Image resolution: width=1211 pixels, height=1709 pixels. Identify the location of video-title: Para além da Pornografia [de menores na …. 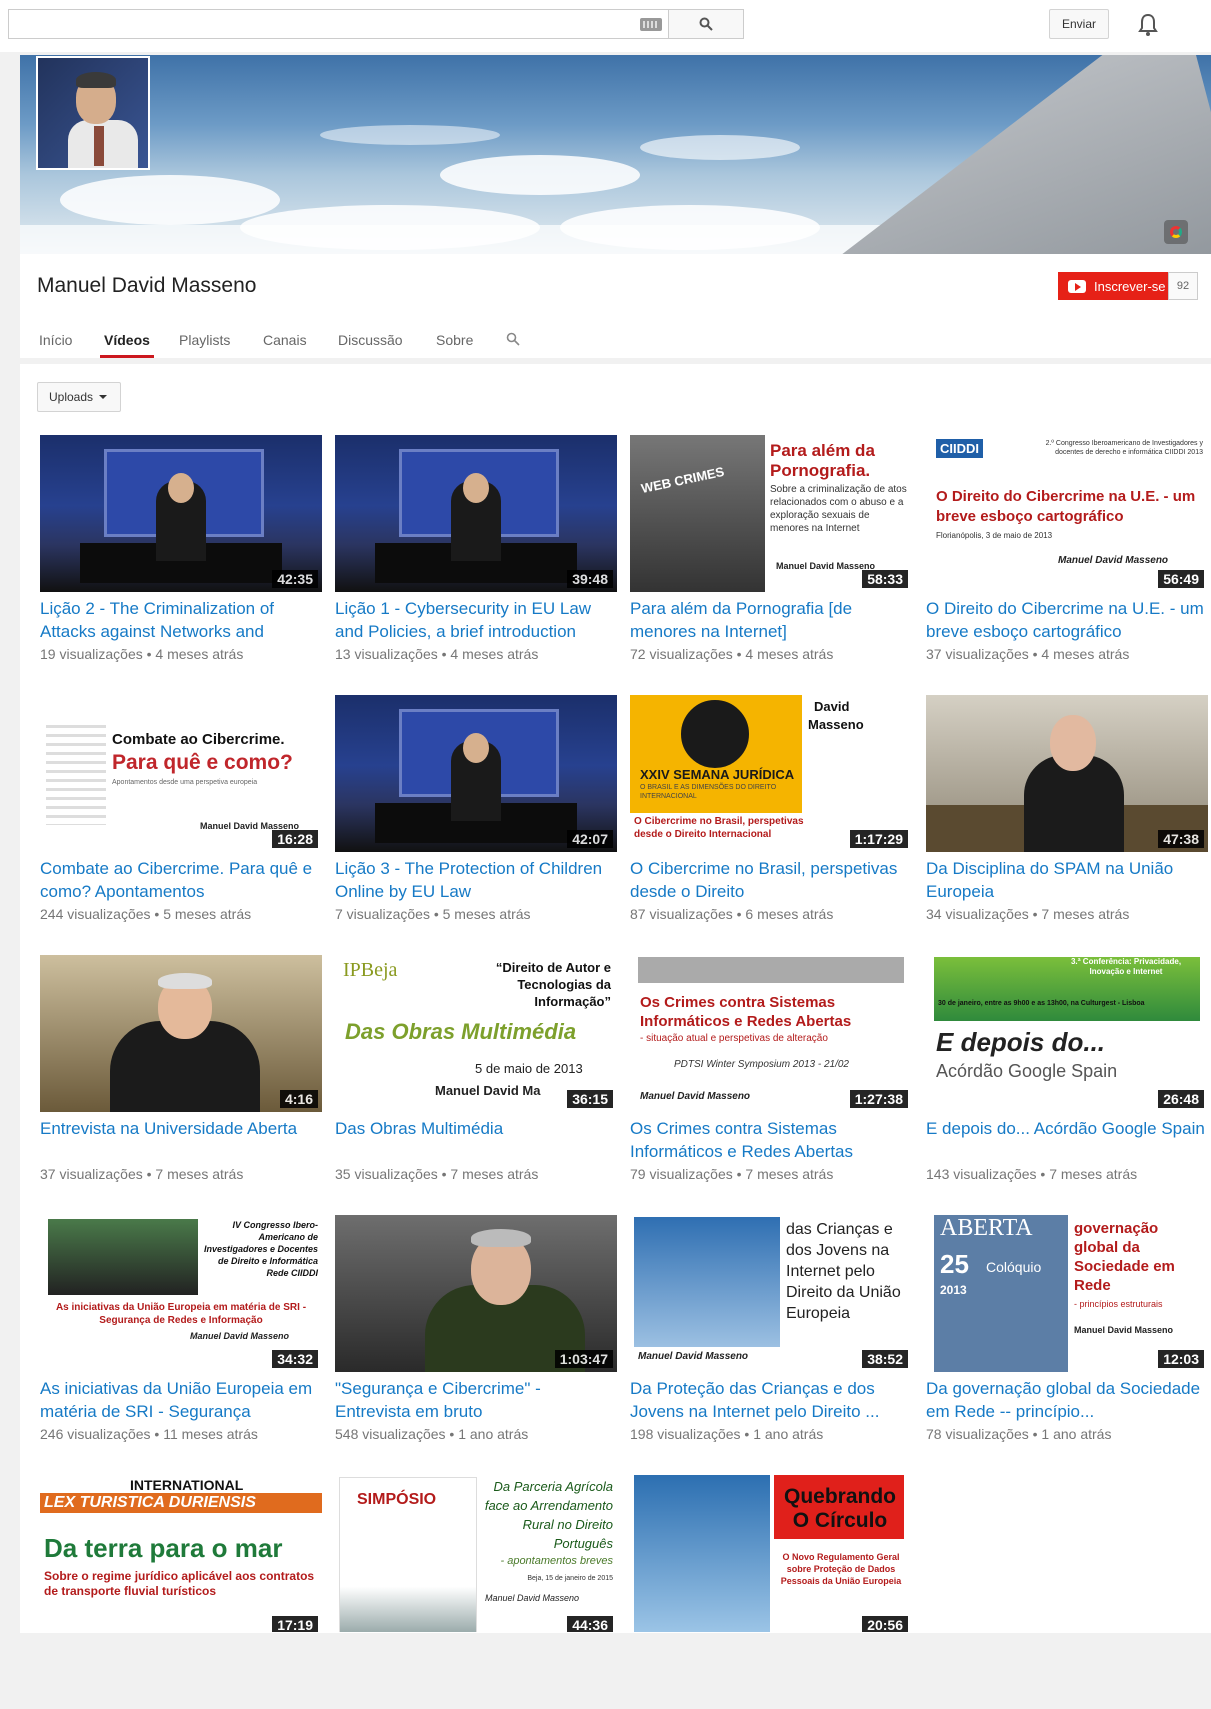
(771, 620).